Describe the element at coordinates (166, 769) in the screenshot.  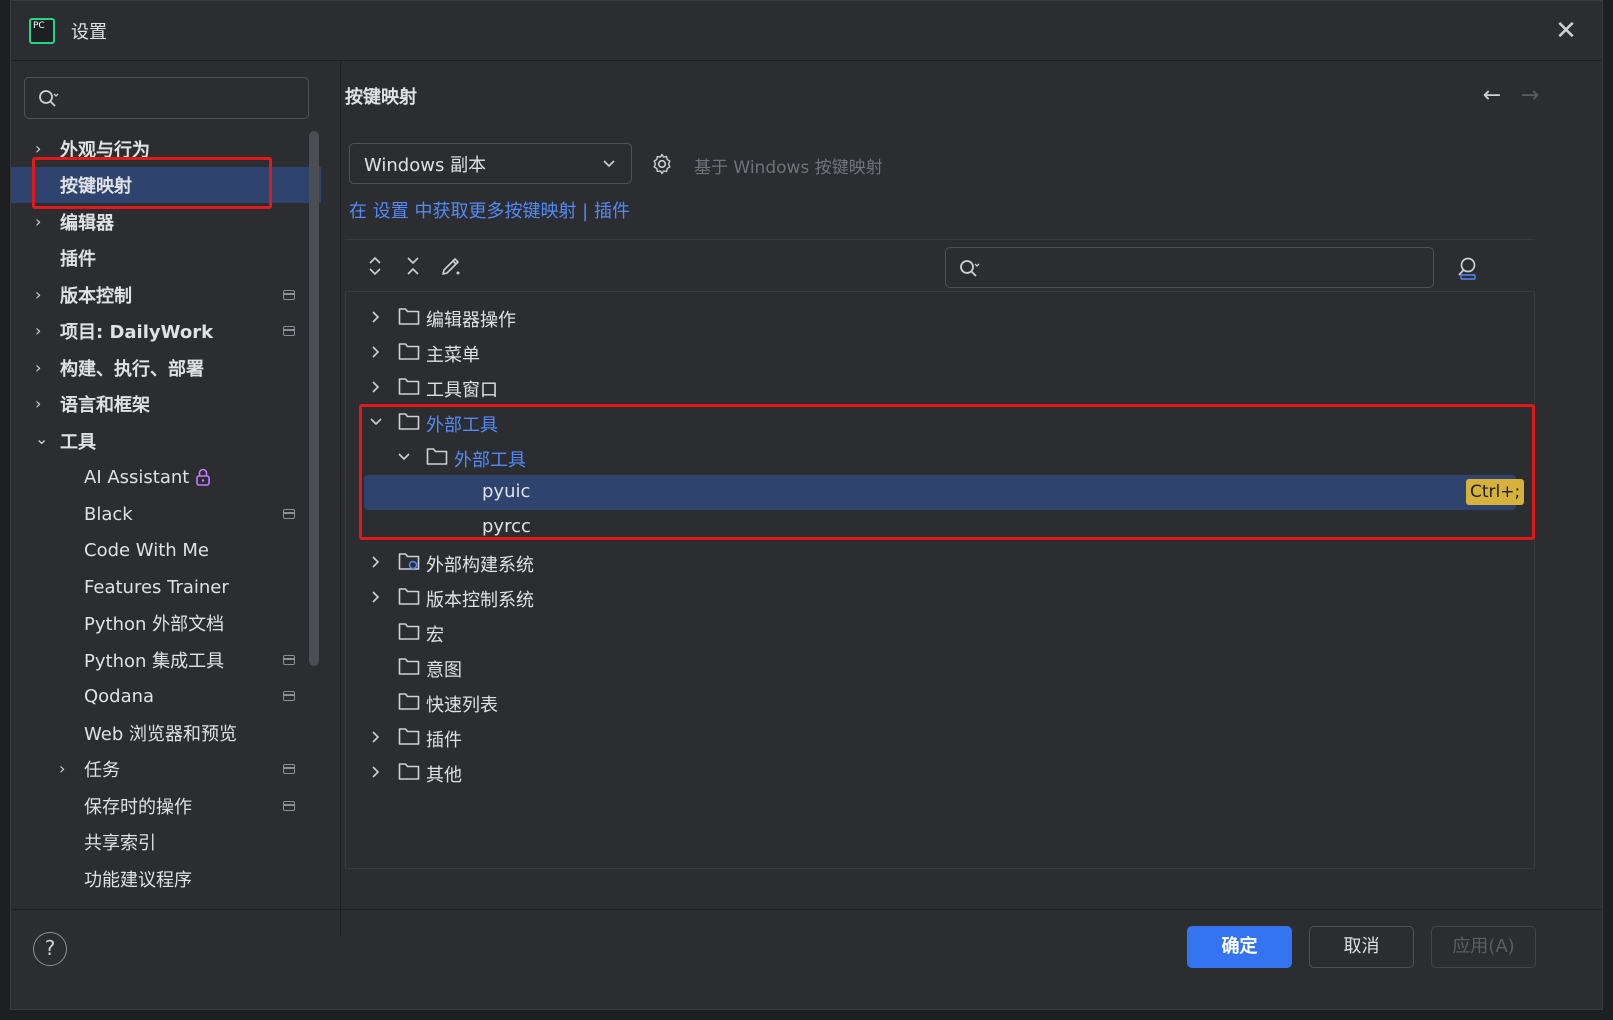
I see `sidebar-item-tasks: › 任务` at that location.